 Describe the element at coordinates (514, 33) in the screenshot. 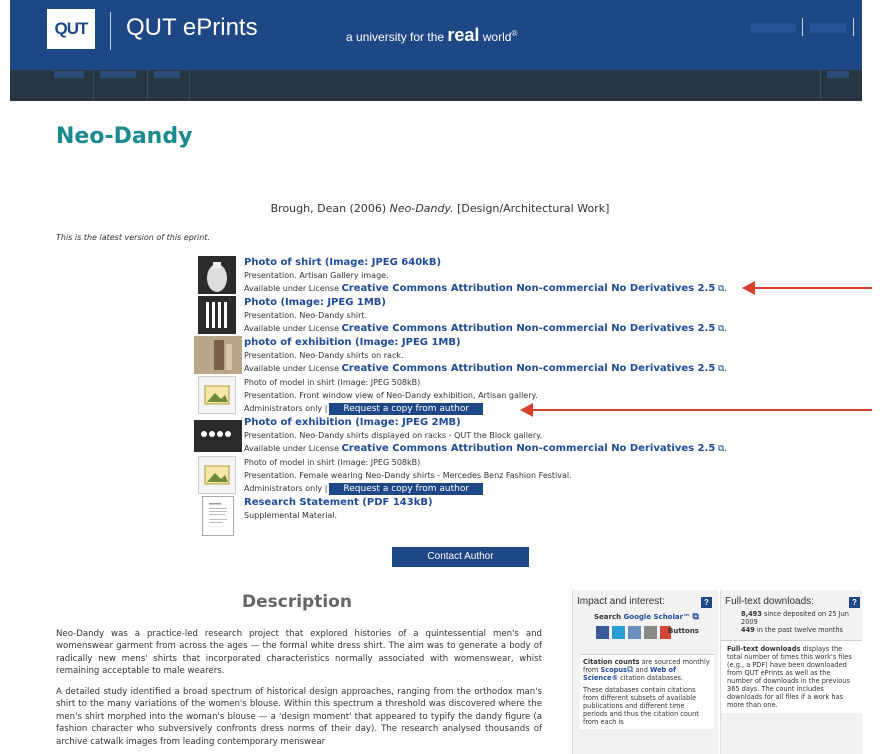

I see `tagline-mark: ®` at that location.